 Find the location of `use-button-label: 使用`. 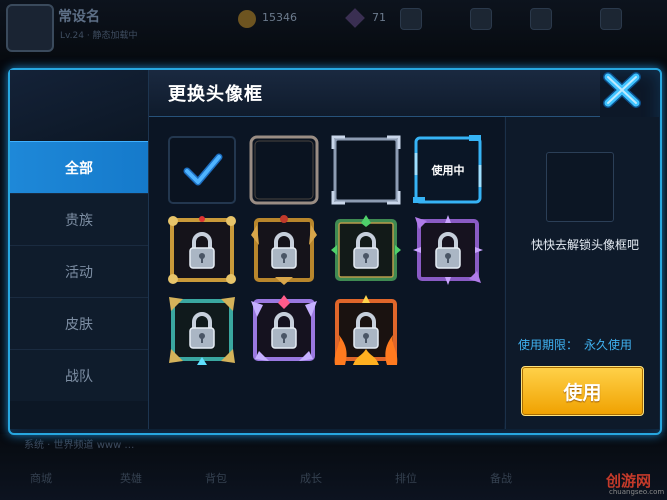

use-button-label: 使用 is located at coordinates (582, 392).